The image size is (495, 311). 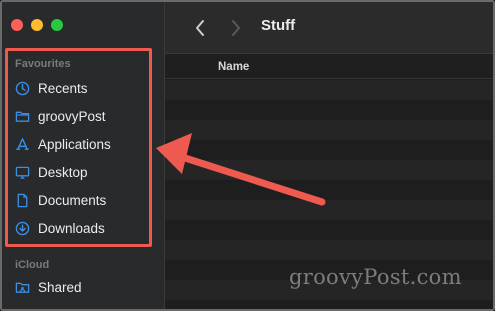 I want to click on sidebar-item-documents: Documents, so click(x=60, y=200).